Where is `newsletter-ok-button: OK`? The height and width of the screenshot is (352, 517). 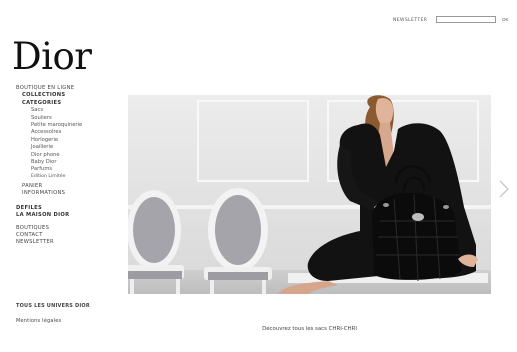
newsletter-ok-button: OK is located at coordinates (505, 19).